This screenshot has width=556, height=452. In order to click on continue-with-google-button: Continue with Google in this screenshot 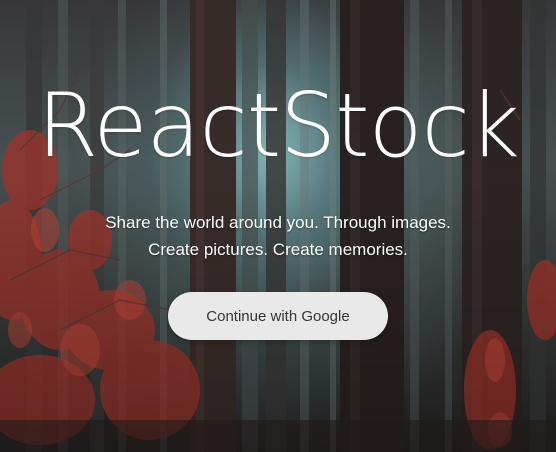, I will do `click(278, 316)`.